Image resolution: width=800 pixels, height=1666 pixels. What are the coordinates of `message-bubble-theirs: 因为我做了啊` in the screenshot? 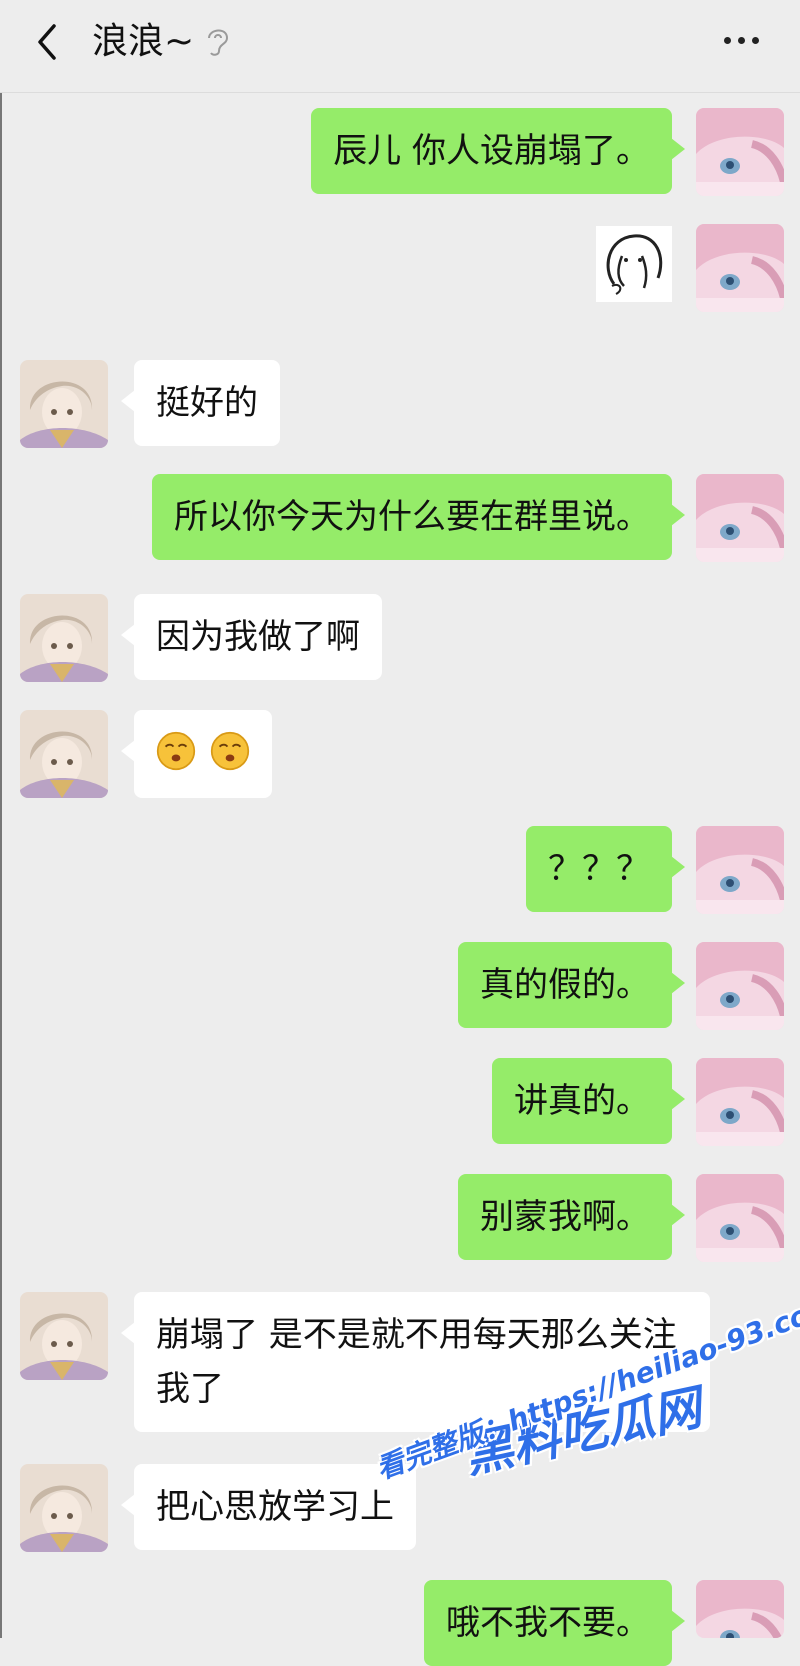 It's located at (251, 637).